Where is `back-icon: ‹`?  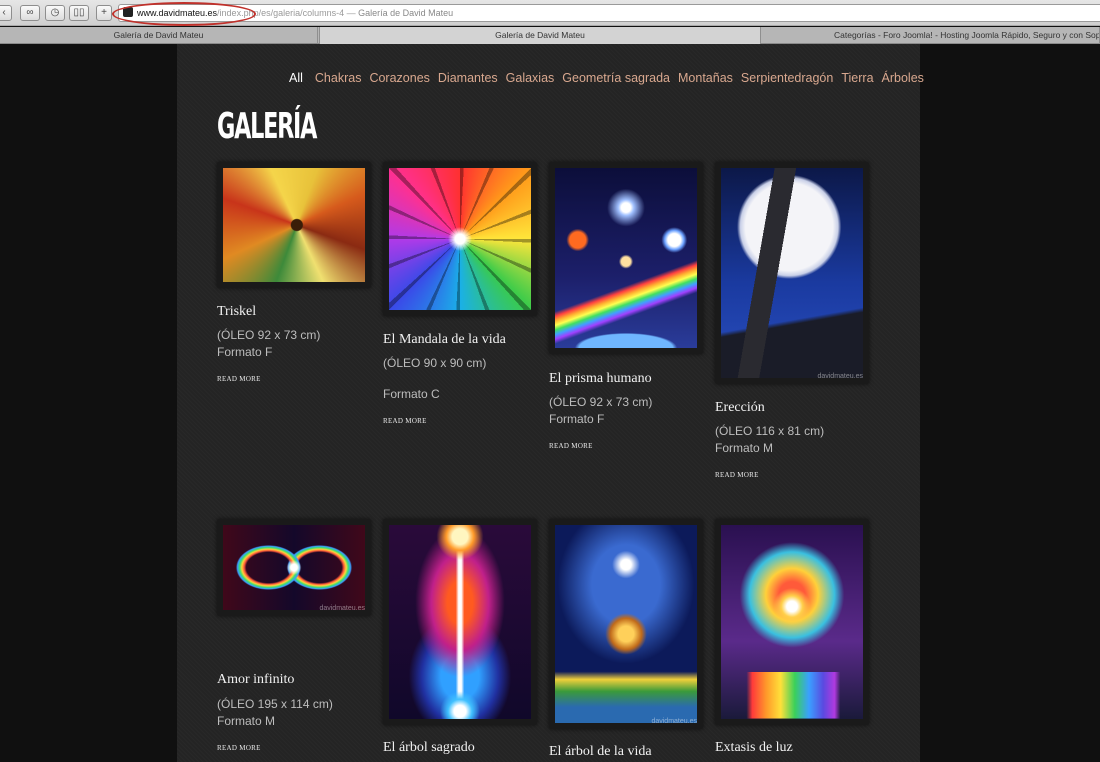
back-icon: ‹ is located at coordinates (6, 13).